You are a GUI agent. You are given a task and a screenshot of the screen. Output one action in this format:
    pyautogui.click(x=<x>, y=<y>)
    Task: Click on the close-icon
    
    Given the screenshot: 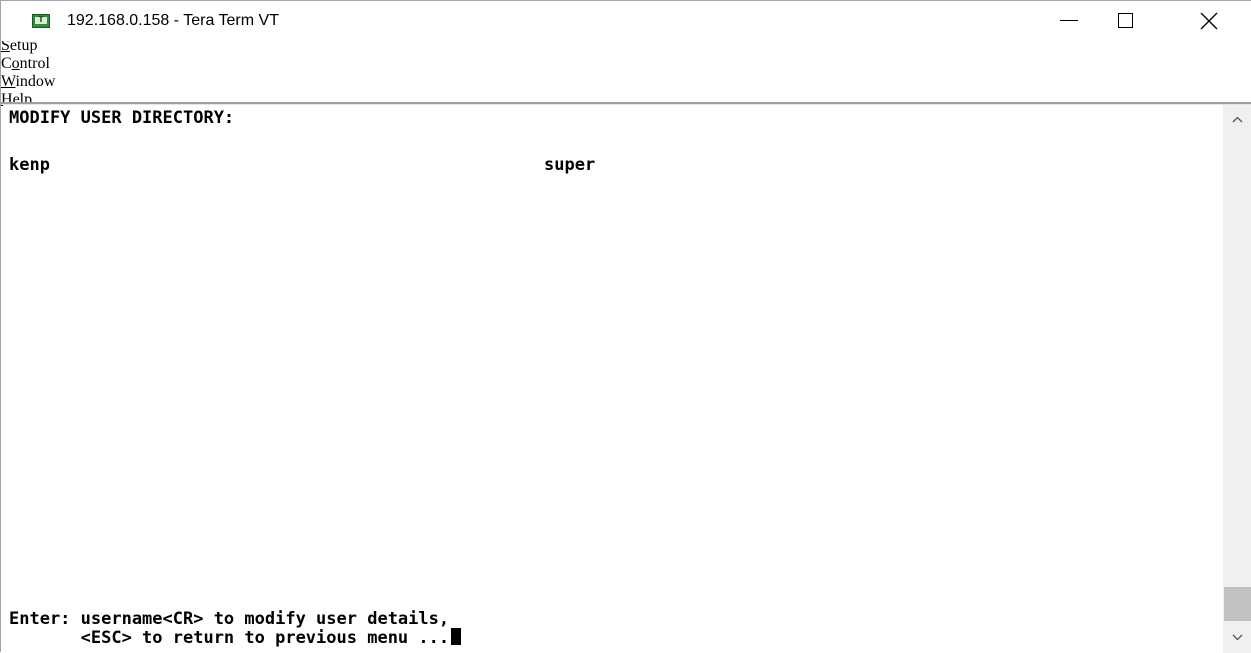 What is the action you would take?
    pyautogui.click(x=1209, y=21)
    